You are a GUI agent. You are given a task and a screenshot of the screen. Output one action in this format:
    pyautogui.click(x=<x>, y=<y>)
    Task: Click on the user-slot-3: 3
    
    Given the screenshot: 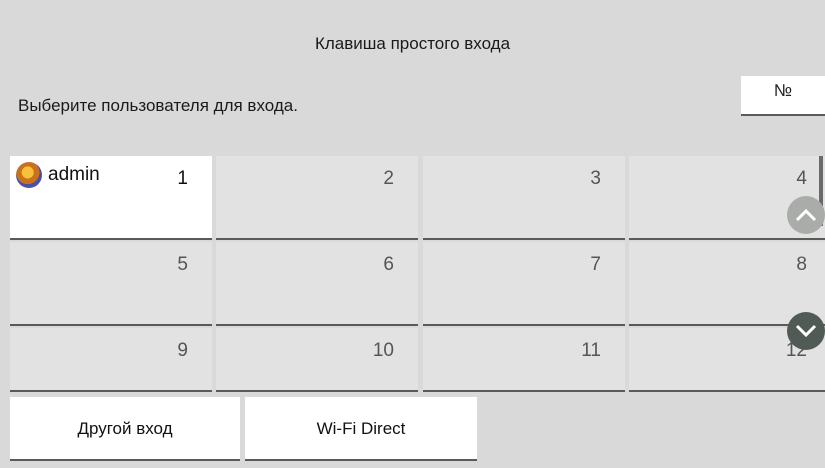 What is the action you would take?
    pyautogui.click(x=524, y=198)
    